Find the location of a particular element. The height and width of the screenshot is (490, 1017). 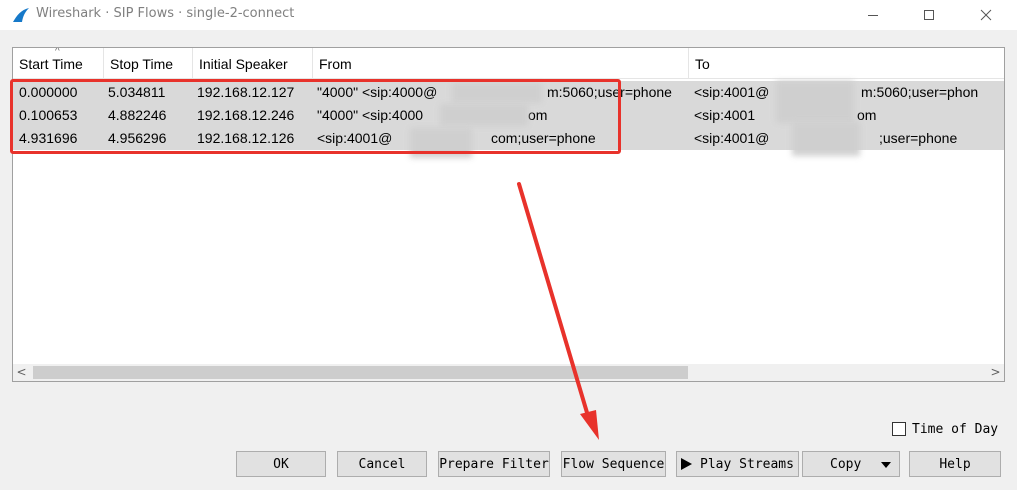

annotation-arrow-icon is located at coordinates (558, 311).